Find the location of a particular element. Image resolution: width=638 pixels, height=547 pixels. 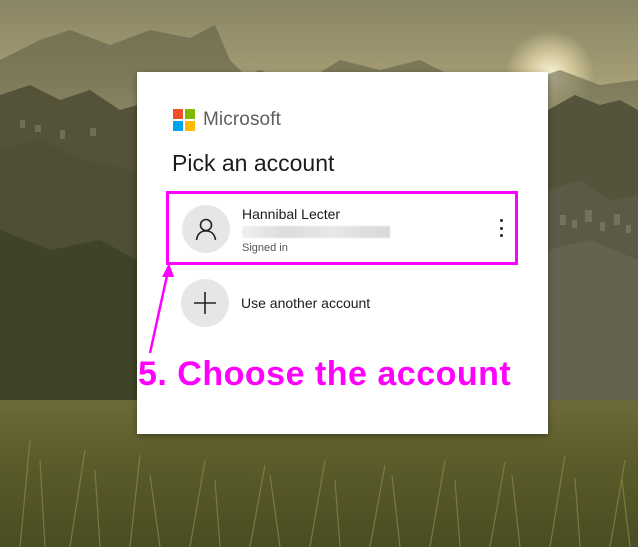

annotation-arrow is located at coordinates (161, 308).